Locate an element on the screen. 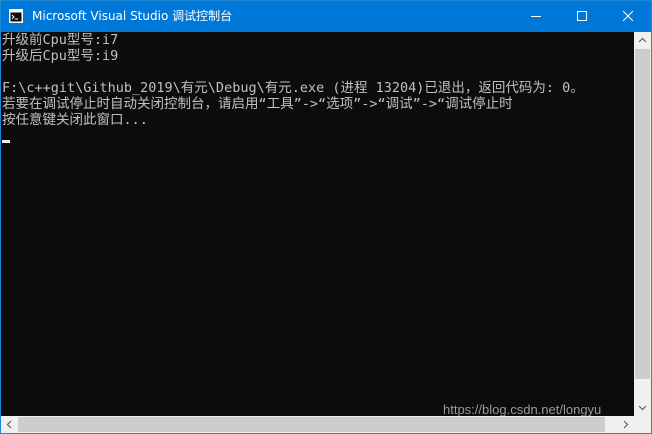  chevron-right-icon is located at coordinates (626, 424).